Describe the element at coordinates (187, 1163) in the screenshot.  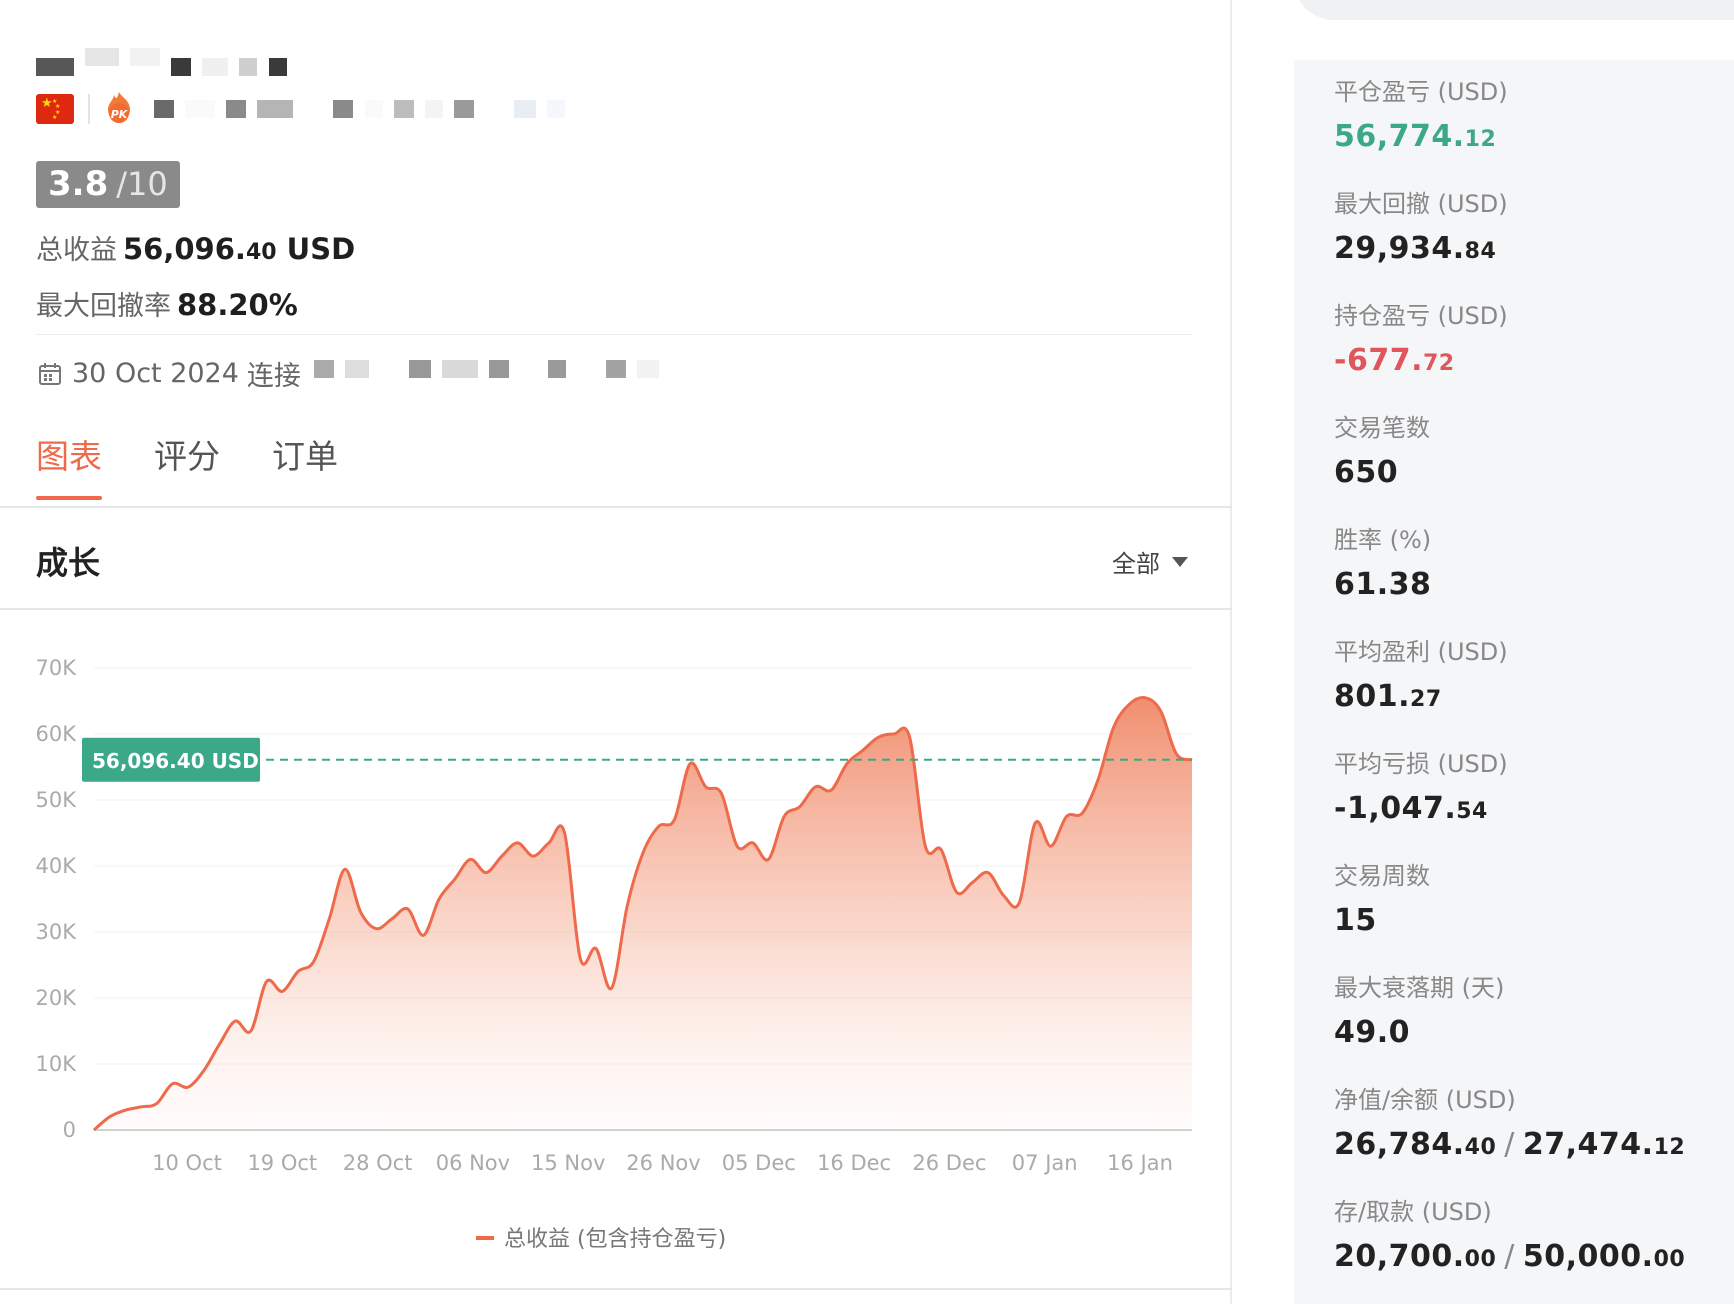
I see `x-tick-label: 10 Oct` at that location.